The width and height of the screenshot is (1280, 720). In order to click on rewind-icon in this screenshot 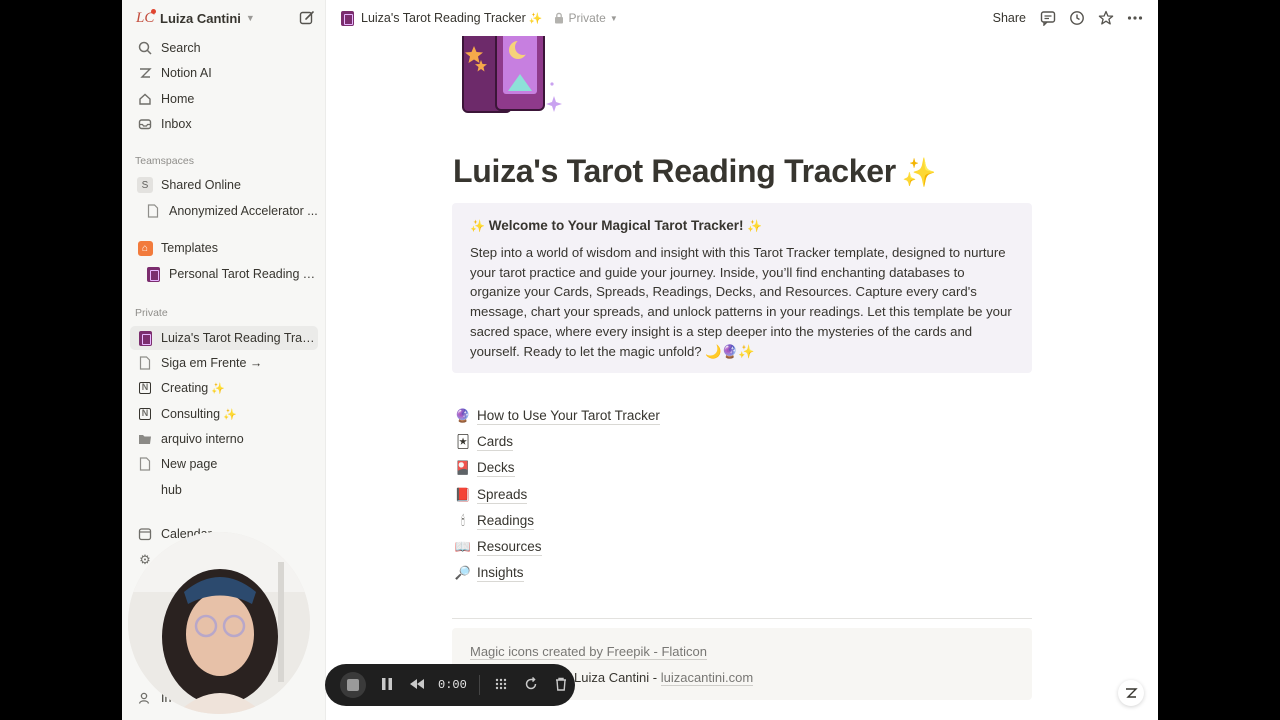, I will do `click(417, 685)`.